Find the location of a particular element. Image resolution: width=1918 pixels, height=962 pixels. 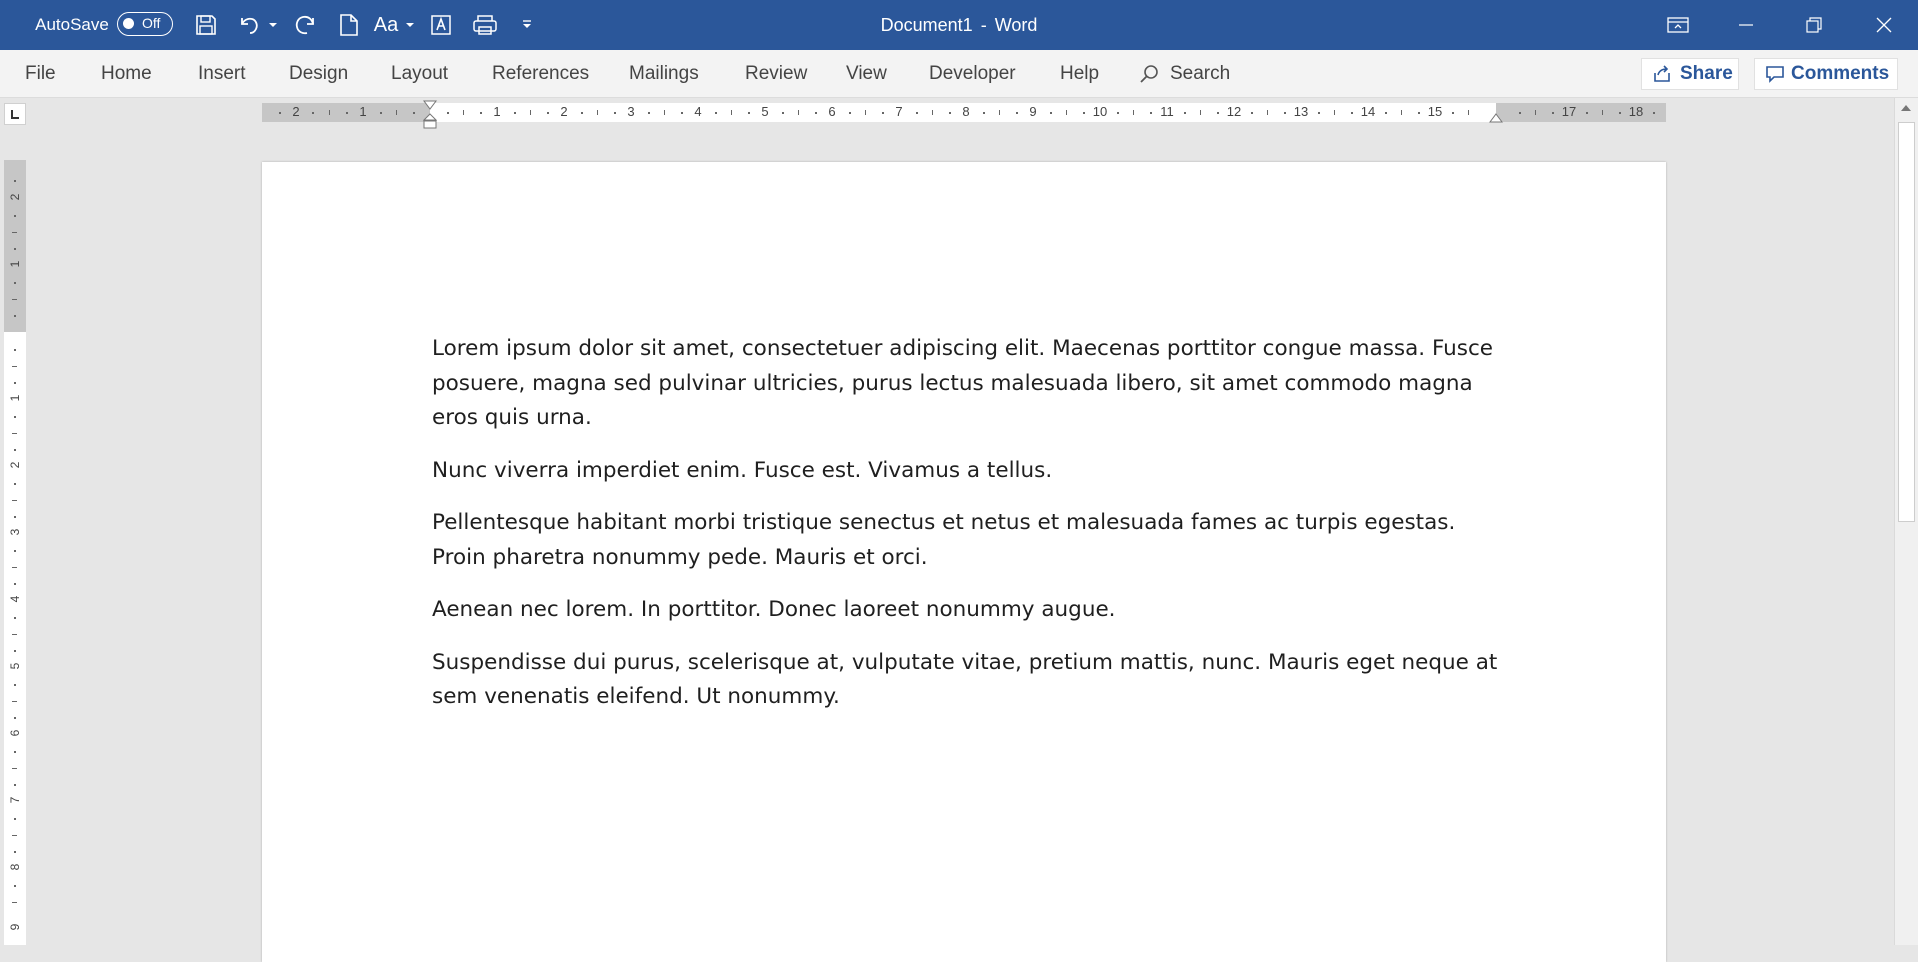

ruler-number: 13 is located at coordinates (1301, 111).